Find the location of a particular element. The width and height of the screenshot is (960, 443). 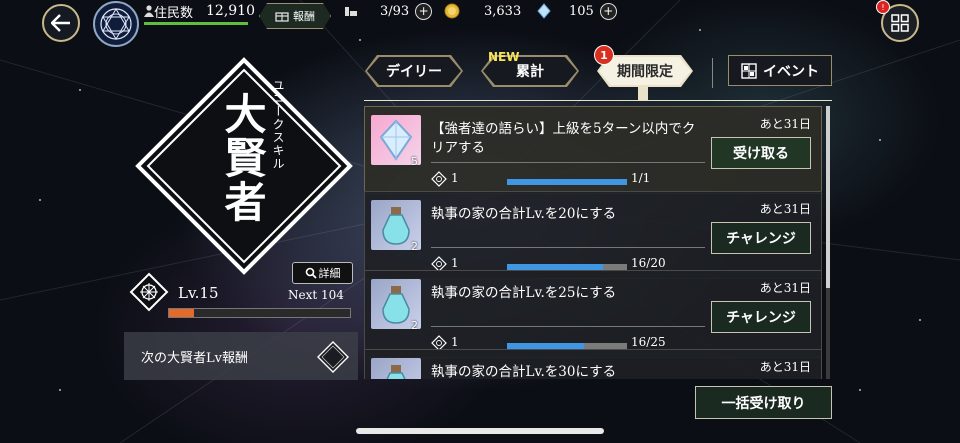

detail-button: 詳細 is located at coordinates (322, 273).